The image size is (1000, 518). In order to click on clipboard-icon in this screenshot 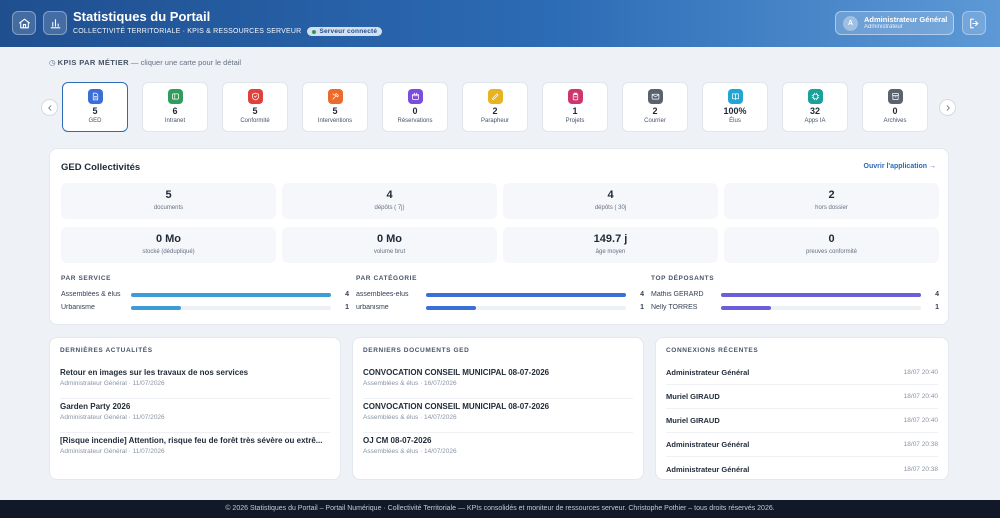, I will do `click(575, 96)`.